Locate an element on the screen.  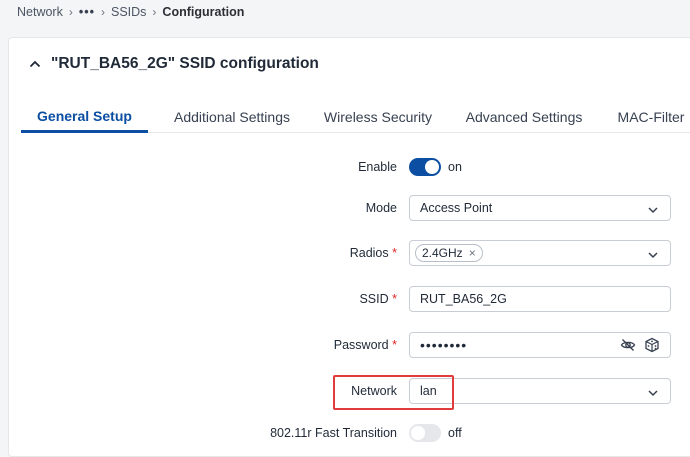
breadcrumb-network: Network is located at coordinates (40, 12).